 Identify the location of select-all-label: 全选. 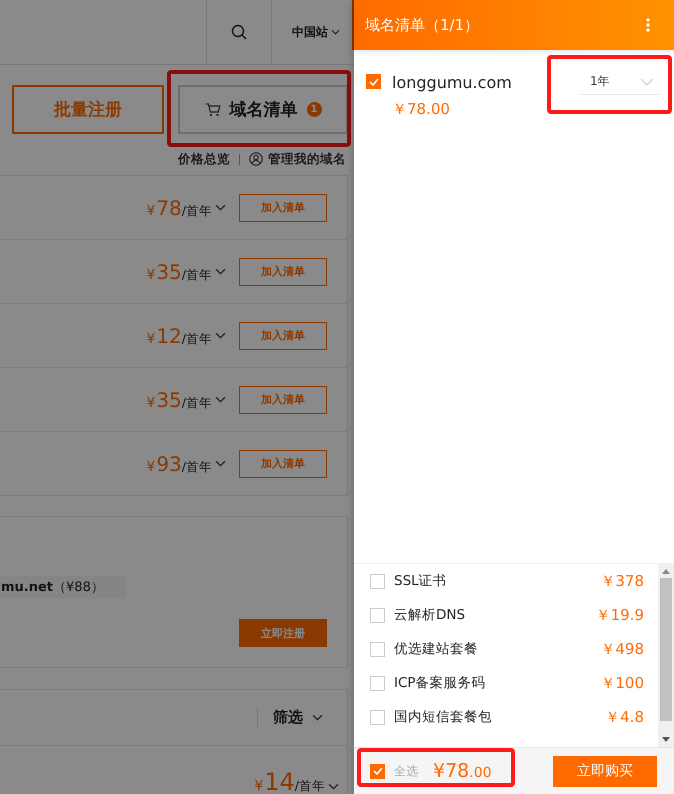
(406, 771).